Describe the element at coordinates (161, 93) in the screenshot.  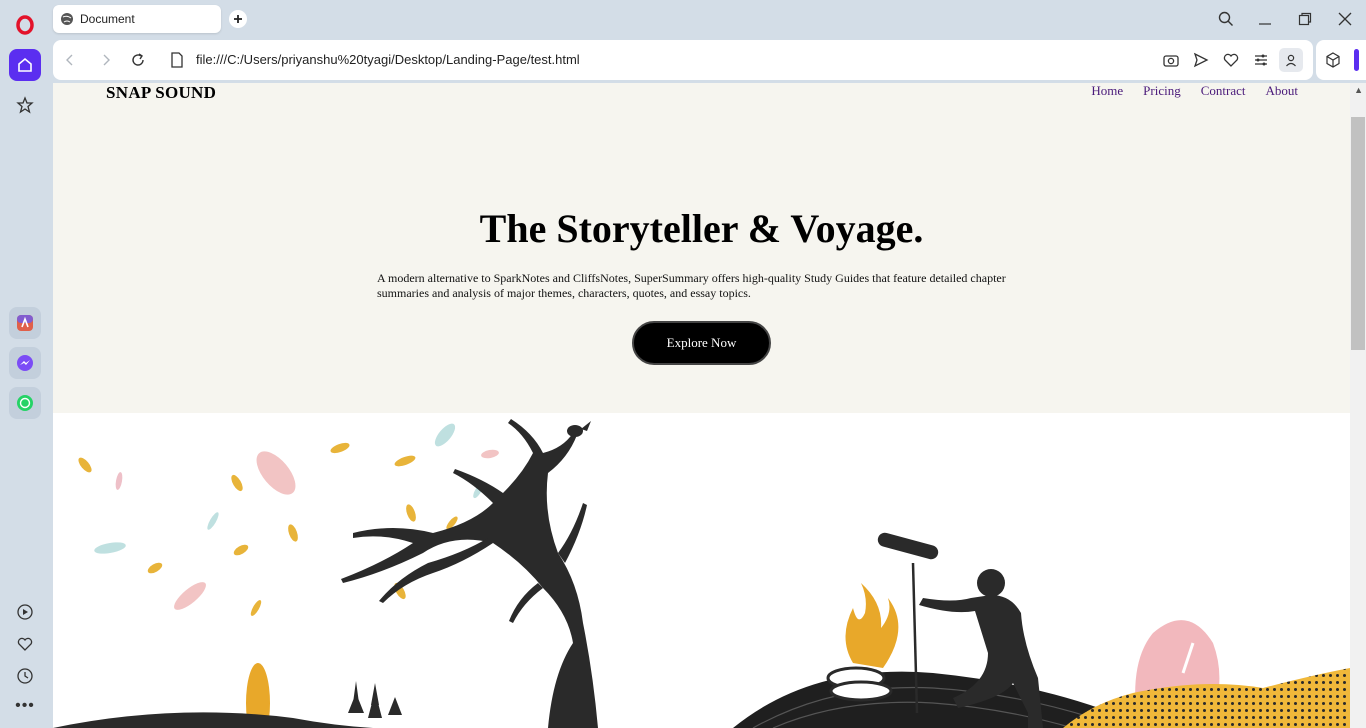
I see `brand-logo: SNAP SOUND` at that location.